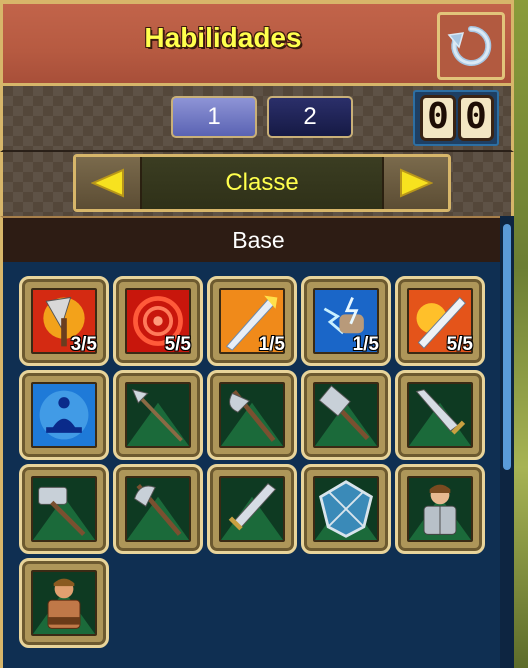 The width and height of the screenshot is (528, 668). I want to click on armored-knight-icon, so click(440, 509).